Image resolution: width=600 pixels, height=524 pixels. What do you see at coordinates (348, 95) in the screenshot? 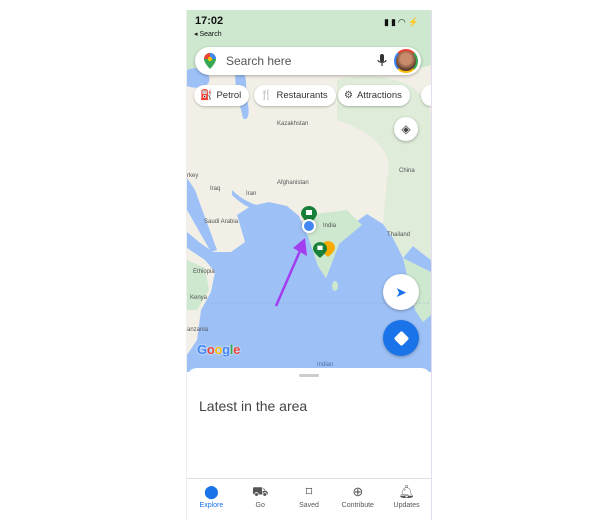
I see `attractions-icon: ⚙` at bounding box center [348, 95].